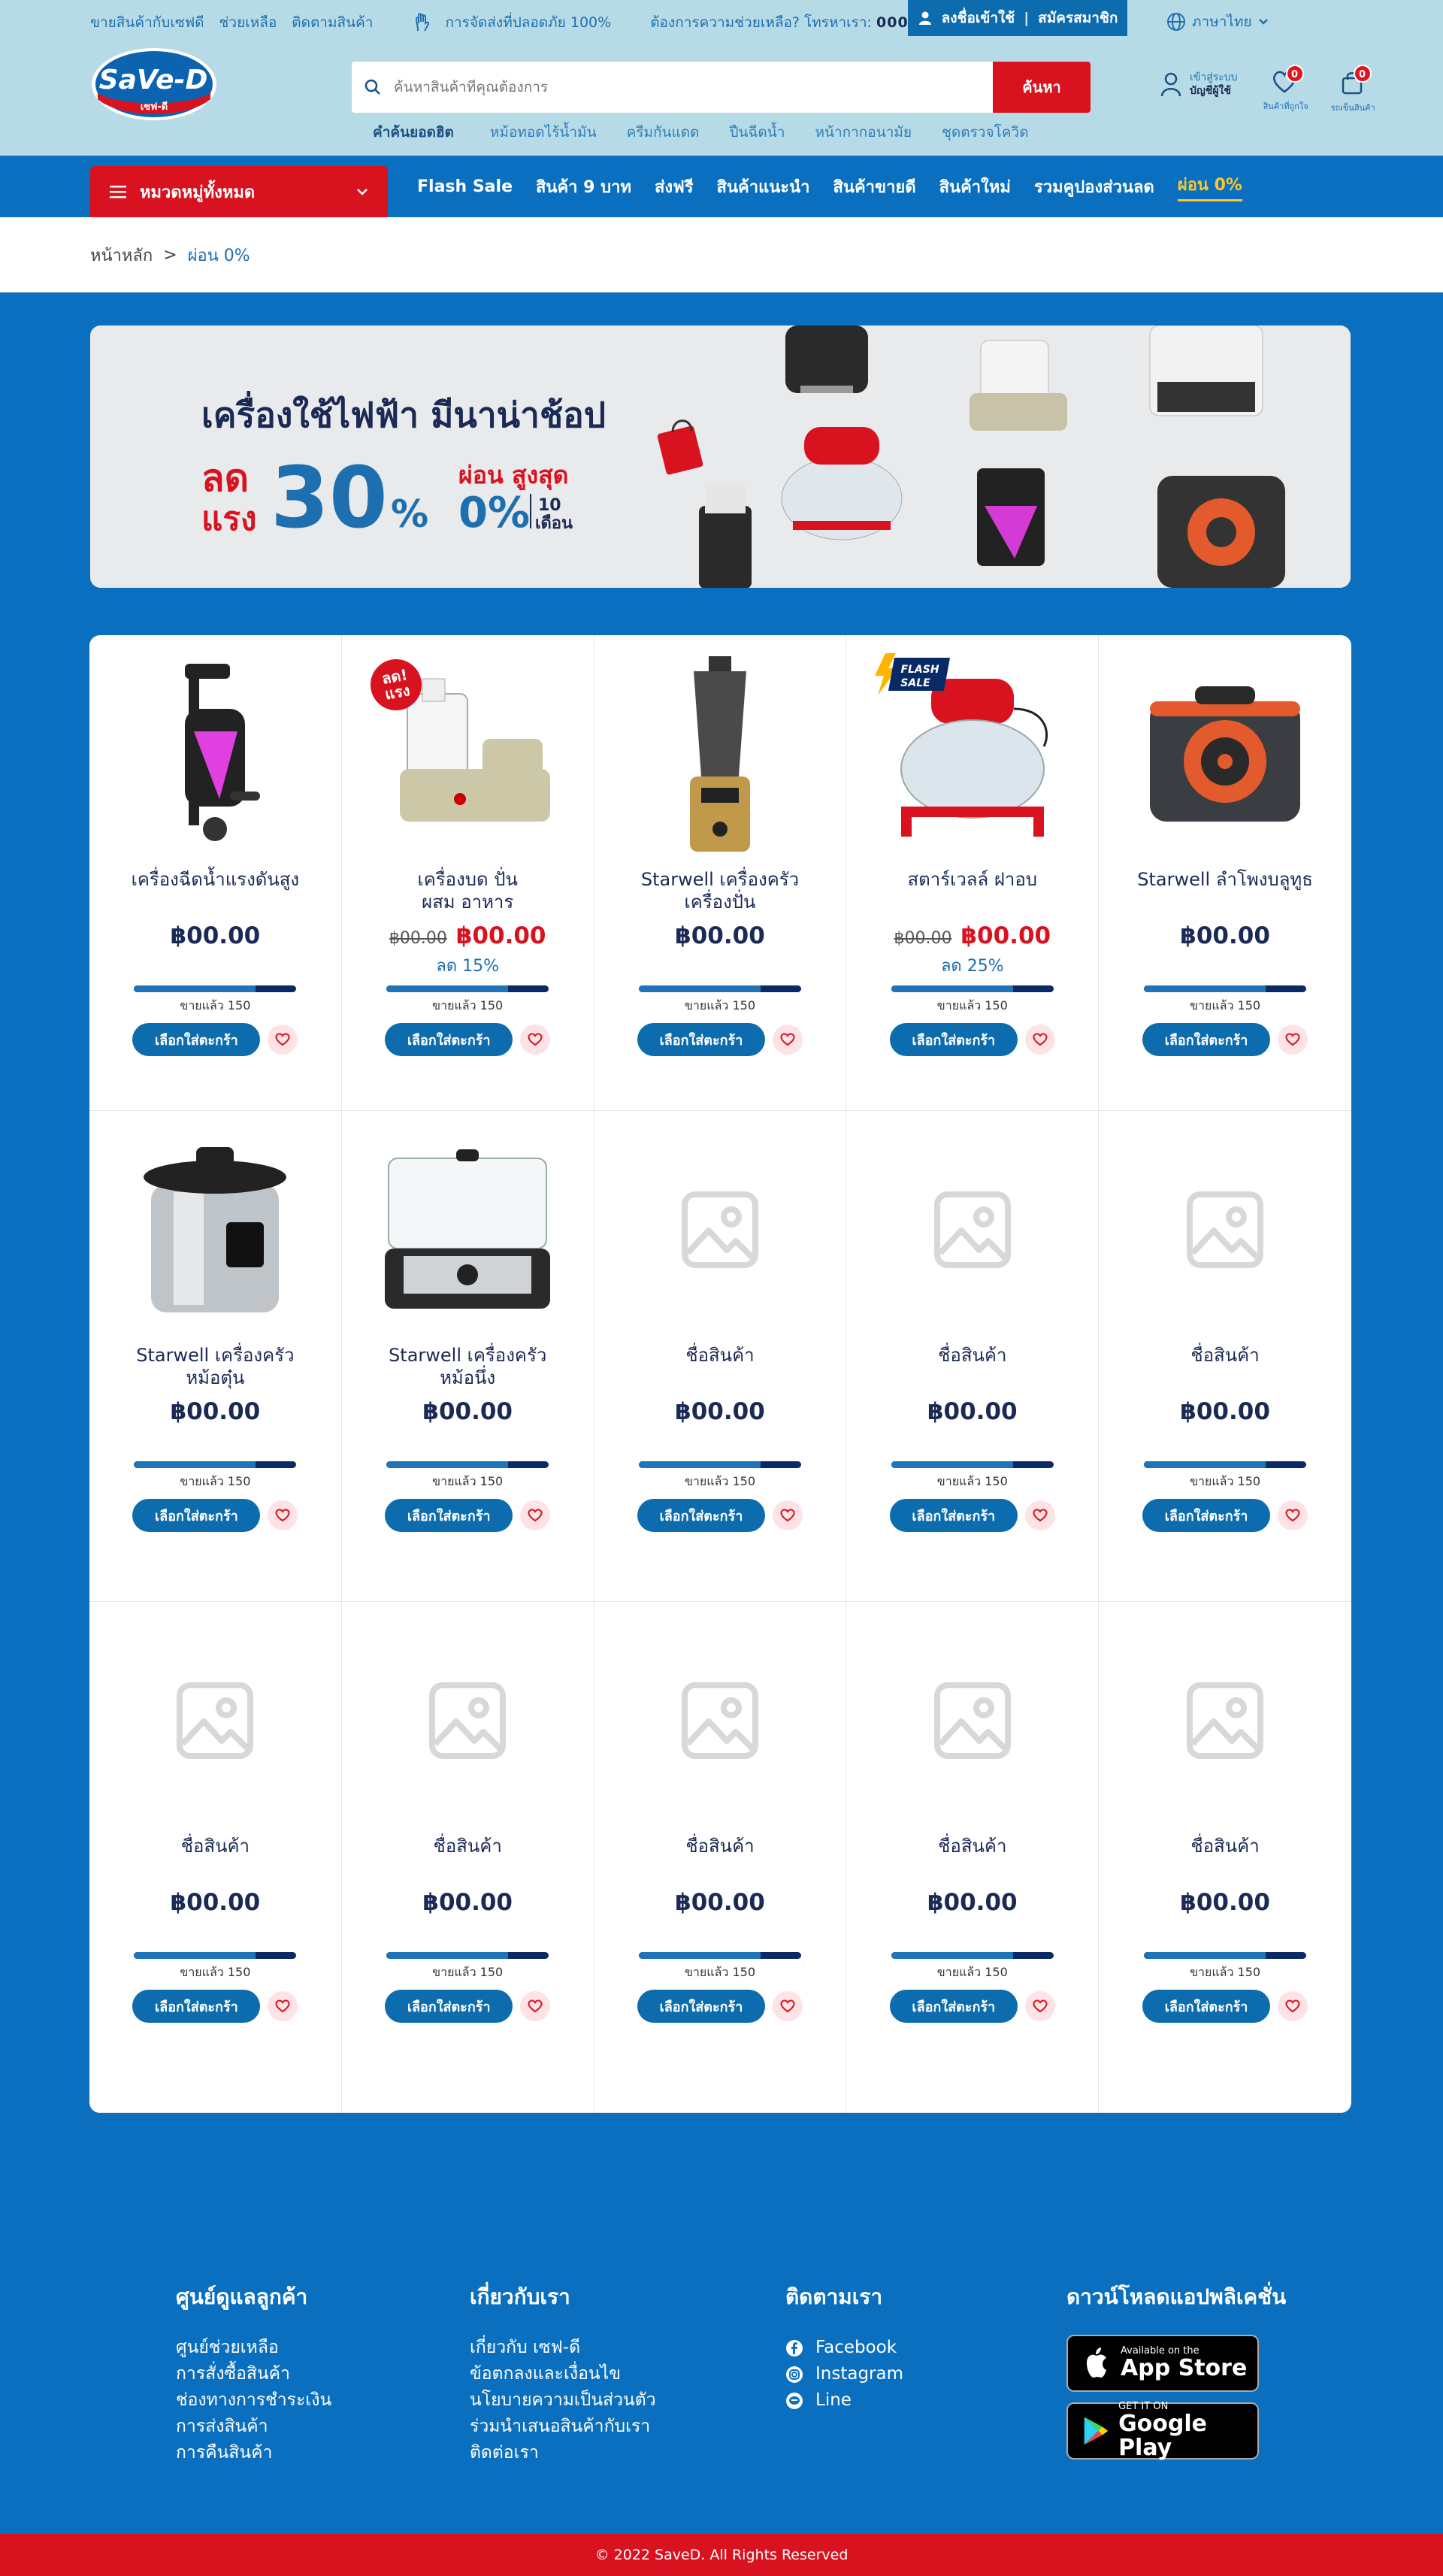  I want to click on hot-keyword: ชุดตรวจโควิด, so click(985, 132).